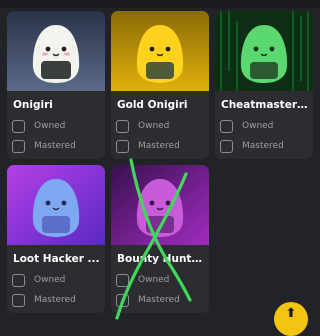 The image size is (320, 336). I want to click on item-card-gold-onigiri: Gold Onigiri Owned Mastered, so click(160, 85).